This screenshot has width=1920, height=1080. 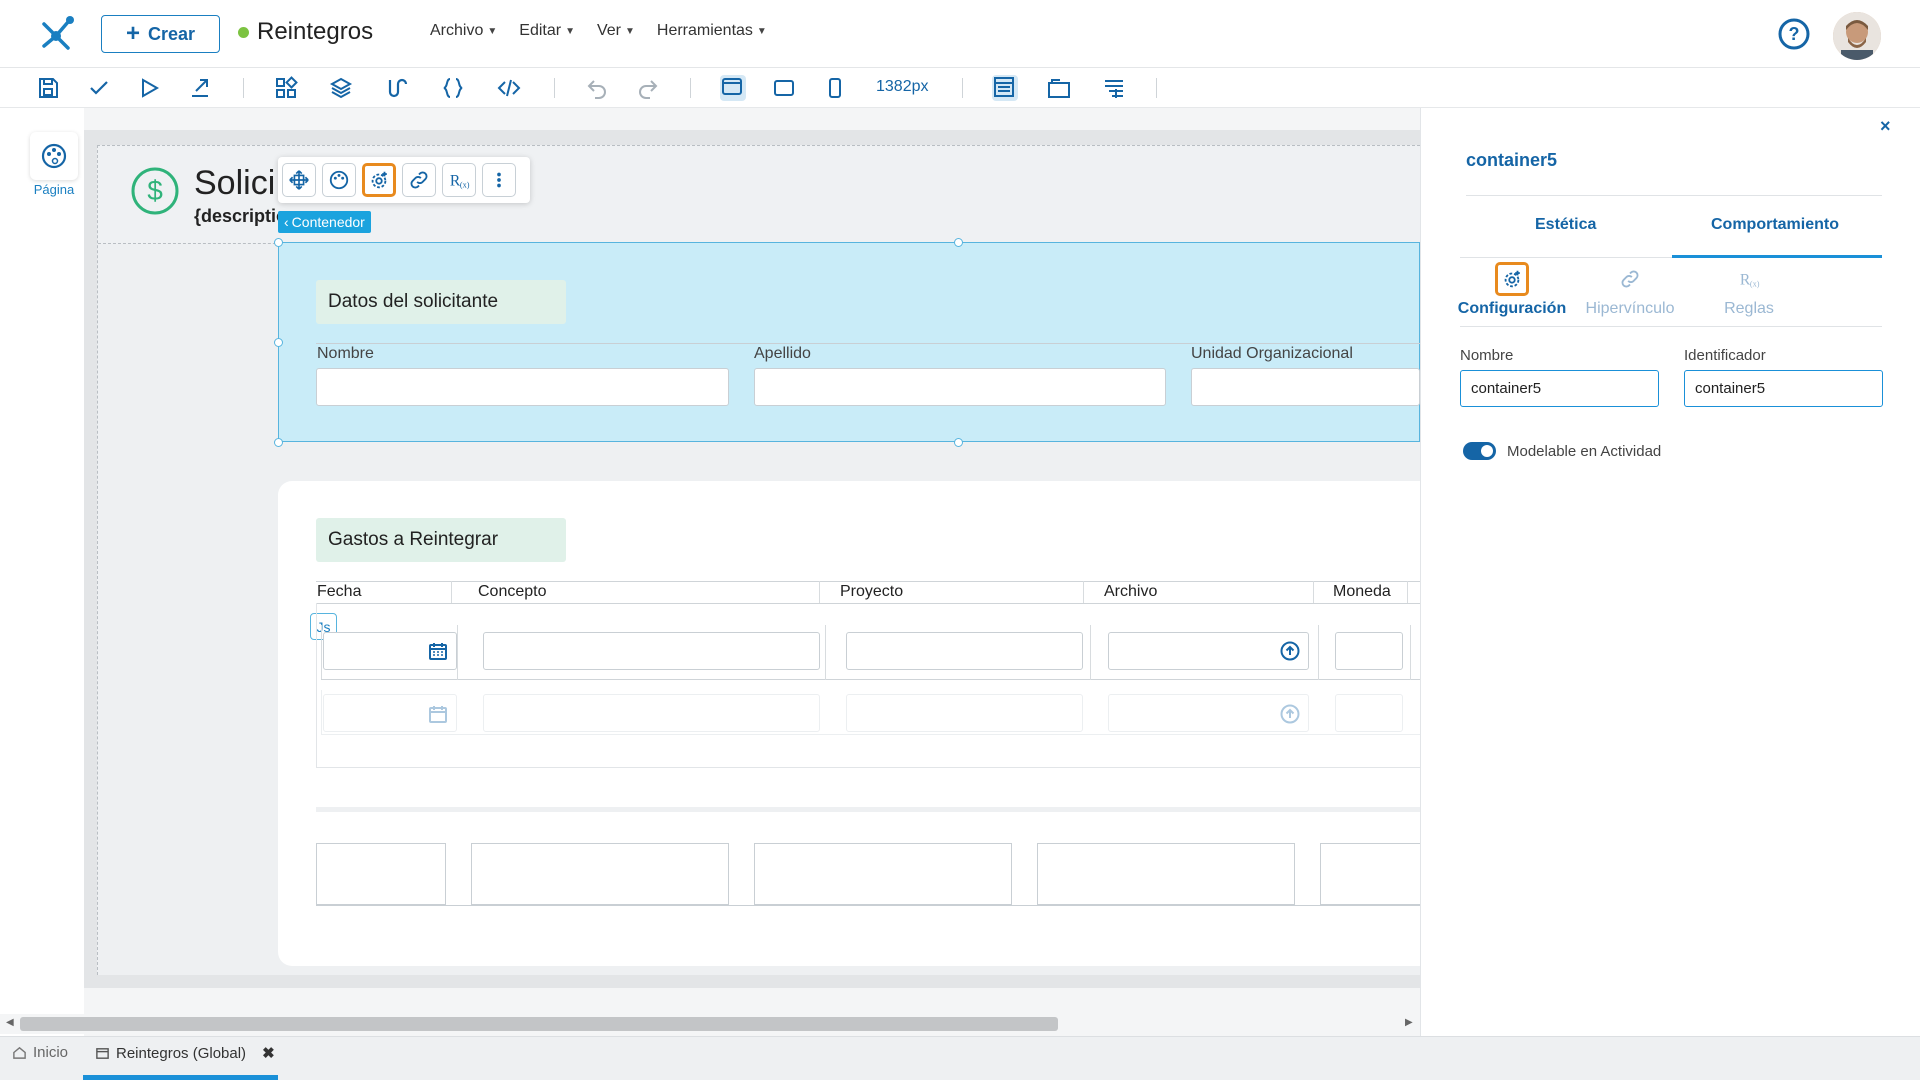 What do you see at coordinates (1565, 225) in the screenshot?
I see `tab-estetica: Estética` at bounding box center [1565, 225].